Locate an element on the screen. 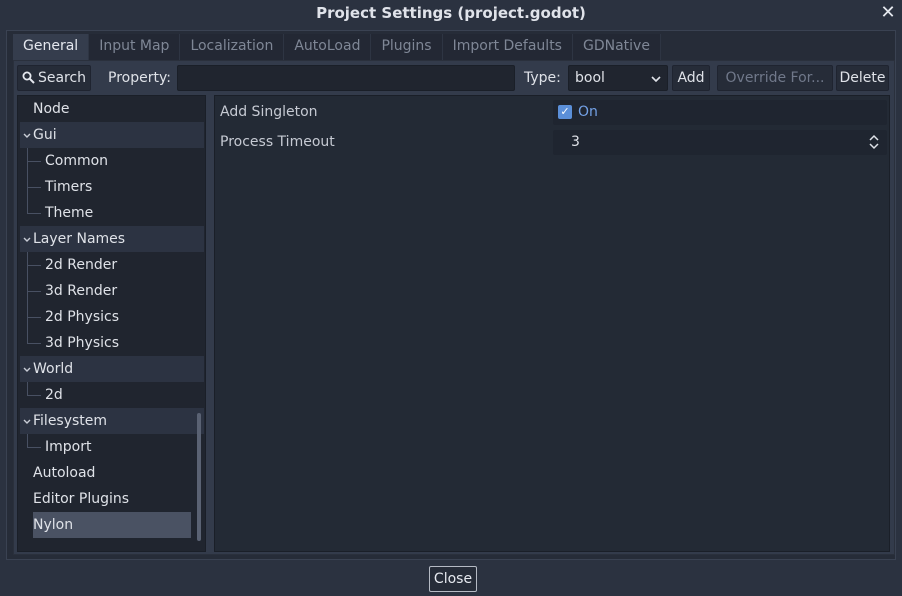 Image resolution: width=902 pixels, height=596 pixels. add-singleton-toggle: ✓ On is located at coordinates (720, 112).